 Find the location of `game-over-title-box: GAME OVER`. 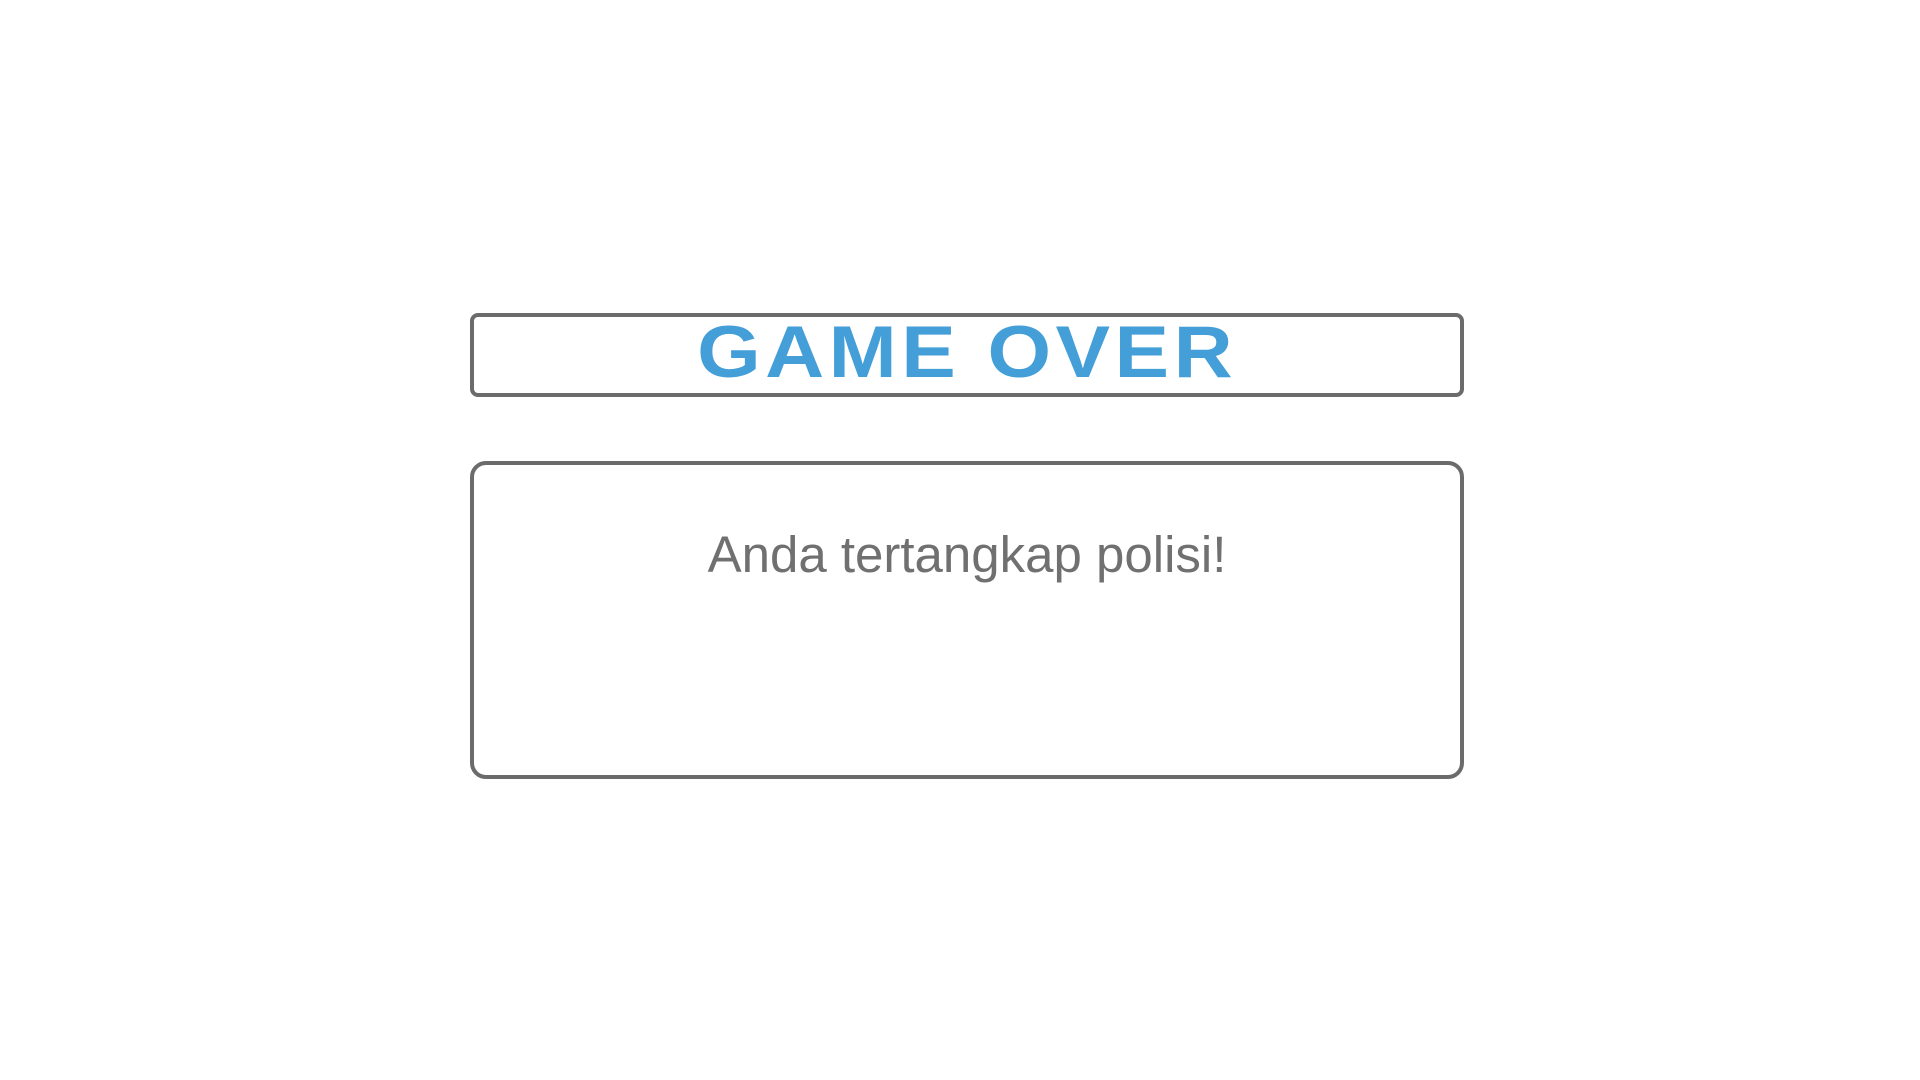

game-over-title-box: GAME OVER is located at coordinates (967, 355).